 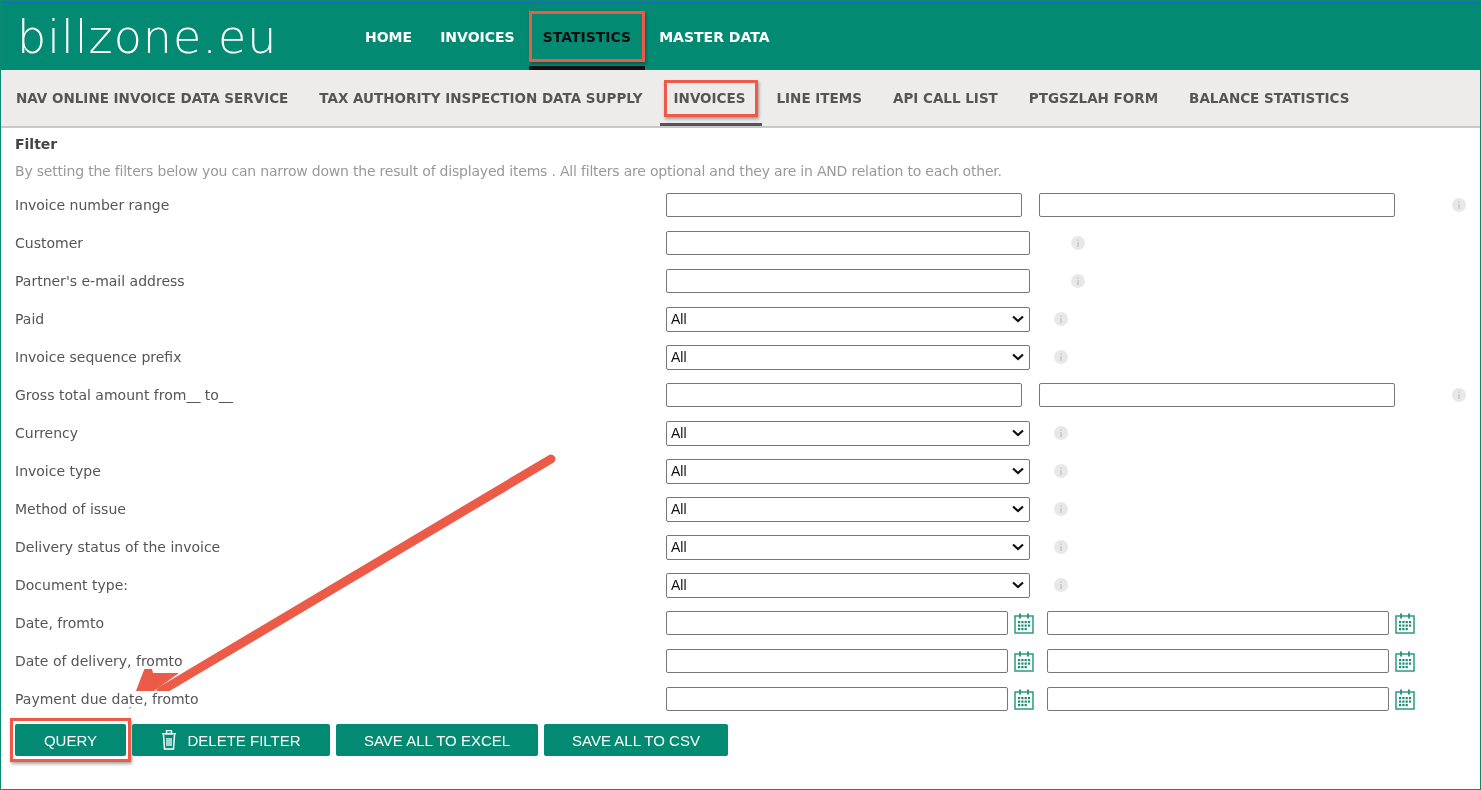 What do you see at coordinates (477, 36) in the screenshot?
I see `nav-tab: INVOICES` at bounding box center [477, 36].